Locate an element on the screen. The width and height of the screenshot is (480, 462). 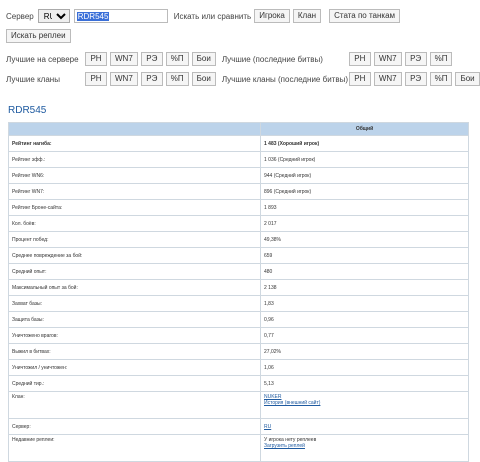
stat-value: 1,06 is located at coordinates (364, 367).